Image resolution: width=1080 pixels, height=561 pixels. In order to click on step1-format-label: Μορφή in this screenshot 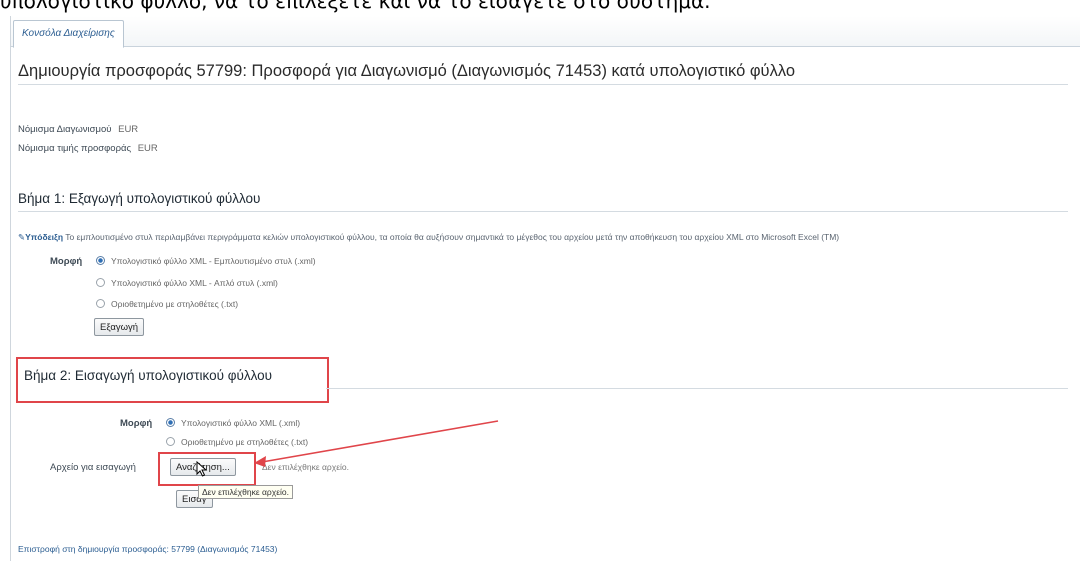, I will do `click(66, 261)`.